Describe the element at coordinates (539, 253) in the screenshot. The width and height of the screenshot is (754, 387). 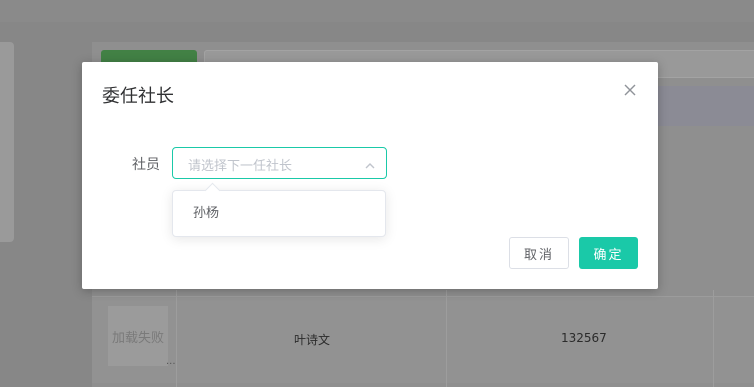
I see `cancel-button: 取消` at that location.